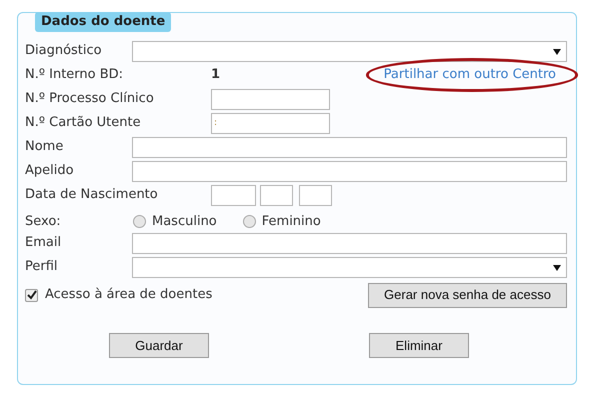 The width and height of the screenshot is (596, 405). Describe the element at coordinates (159, 345) in the screenshot. I see `action-button: Guardar` at that location.